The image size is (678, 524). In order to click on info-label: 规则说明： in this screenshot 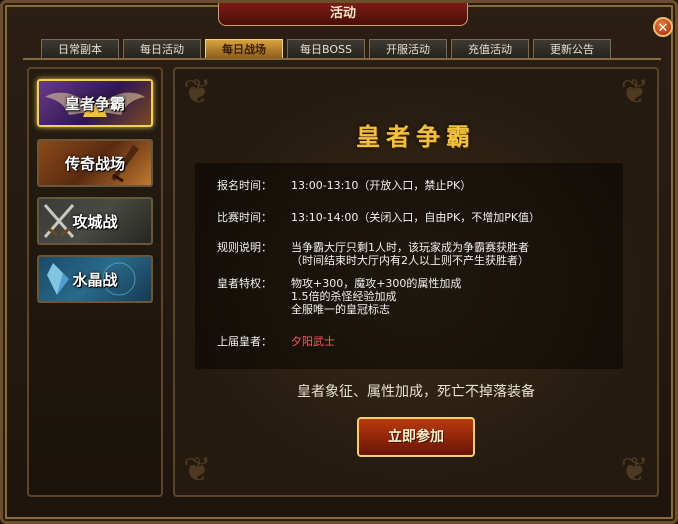, I will do `click(244, 247)`.